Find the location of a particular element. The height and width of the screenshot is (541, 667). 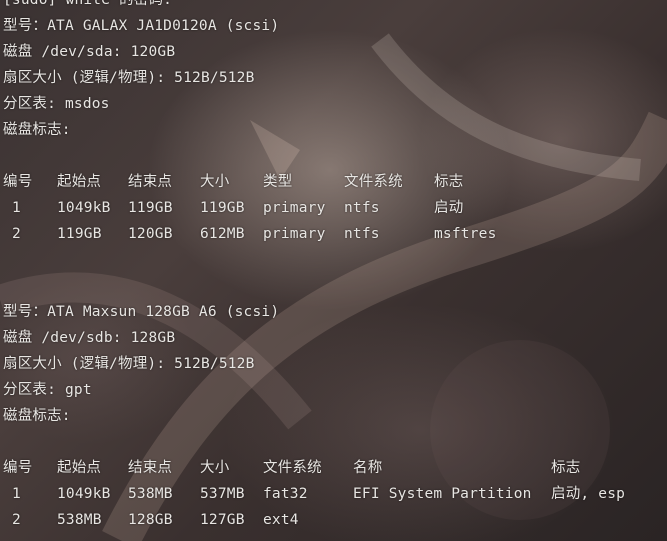

disk2-flags: 磁盘标志: is located at coordinates (37, 416).